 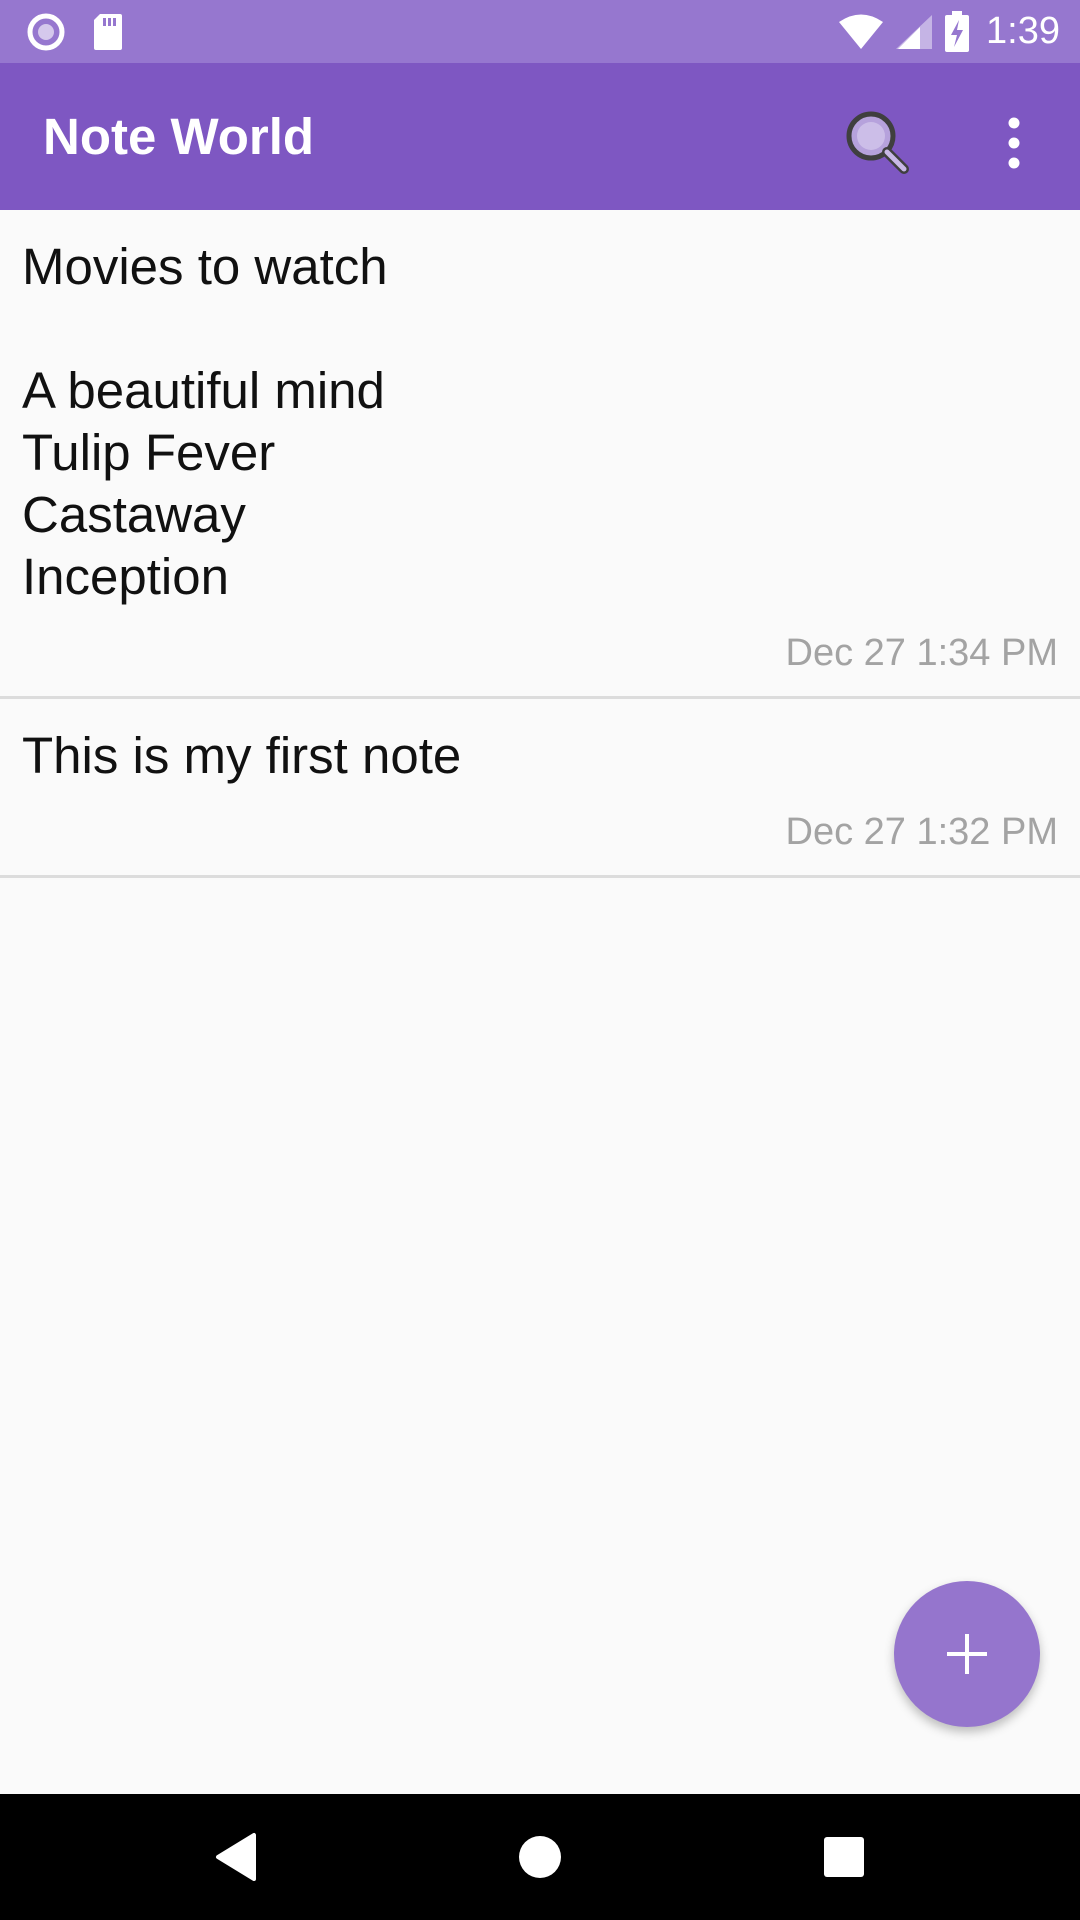 I want to click on search-icon, so click(x=880, y=145).